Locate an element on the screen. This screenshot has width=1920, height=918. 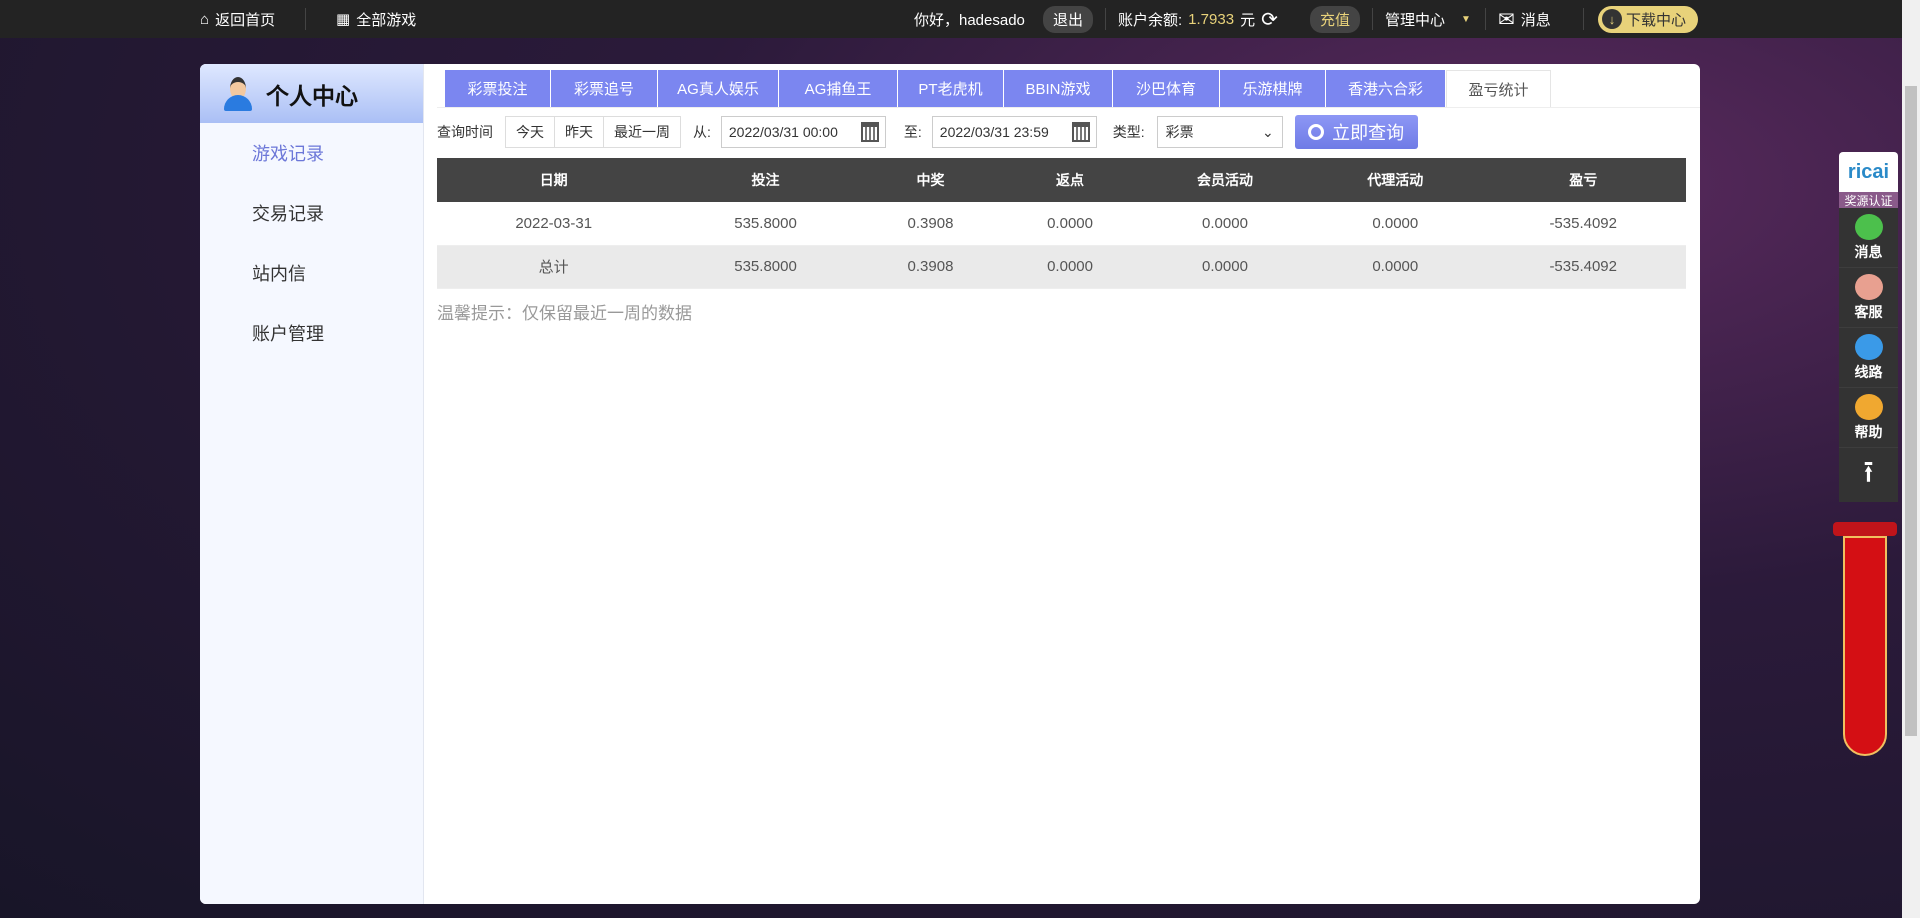
ricai-logo: ricai is located at coordinates (1868, 172).